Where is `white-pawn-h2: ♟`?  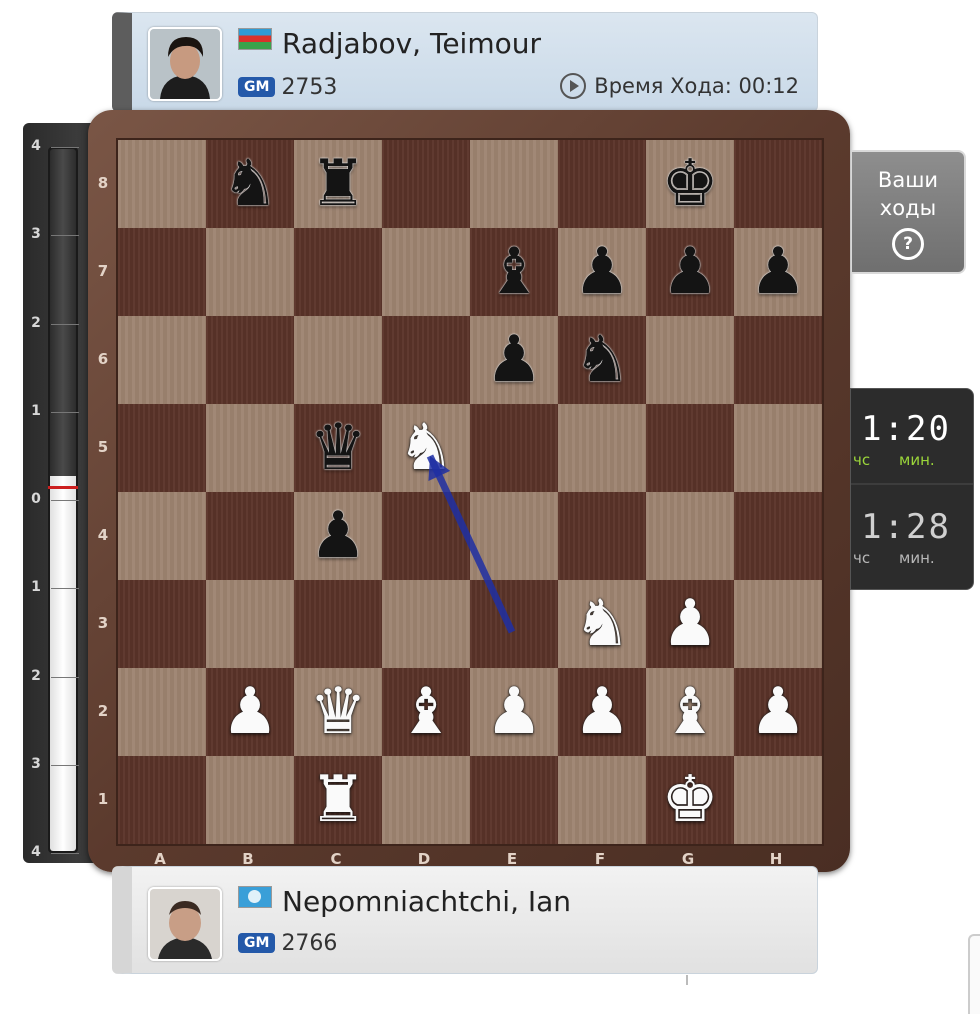
white-pawn-h2: ♟ is located at coordinates (778, 712).